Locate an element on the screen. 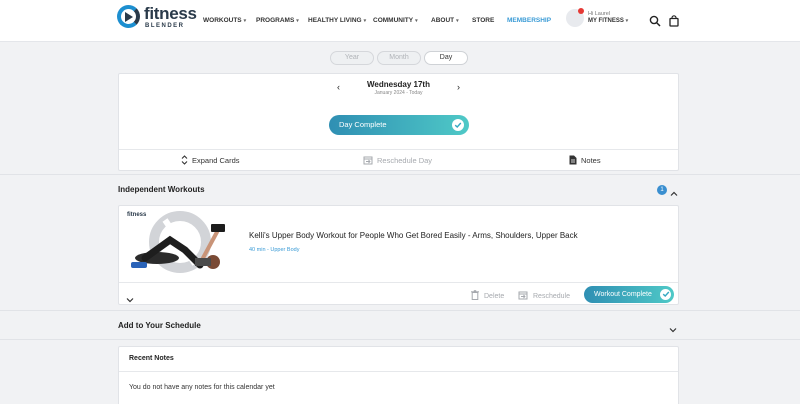  nav-membership: MEMBERSHIP is located at coordinates (529, 20).